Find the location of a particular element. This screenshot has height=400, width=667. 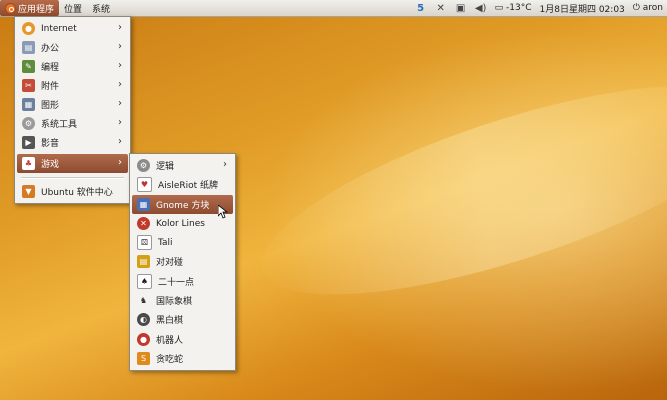

menu-item-software-center: ▼ Ubuntu 软件中心 is located at coordinates (72, 191).